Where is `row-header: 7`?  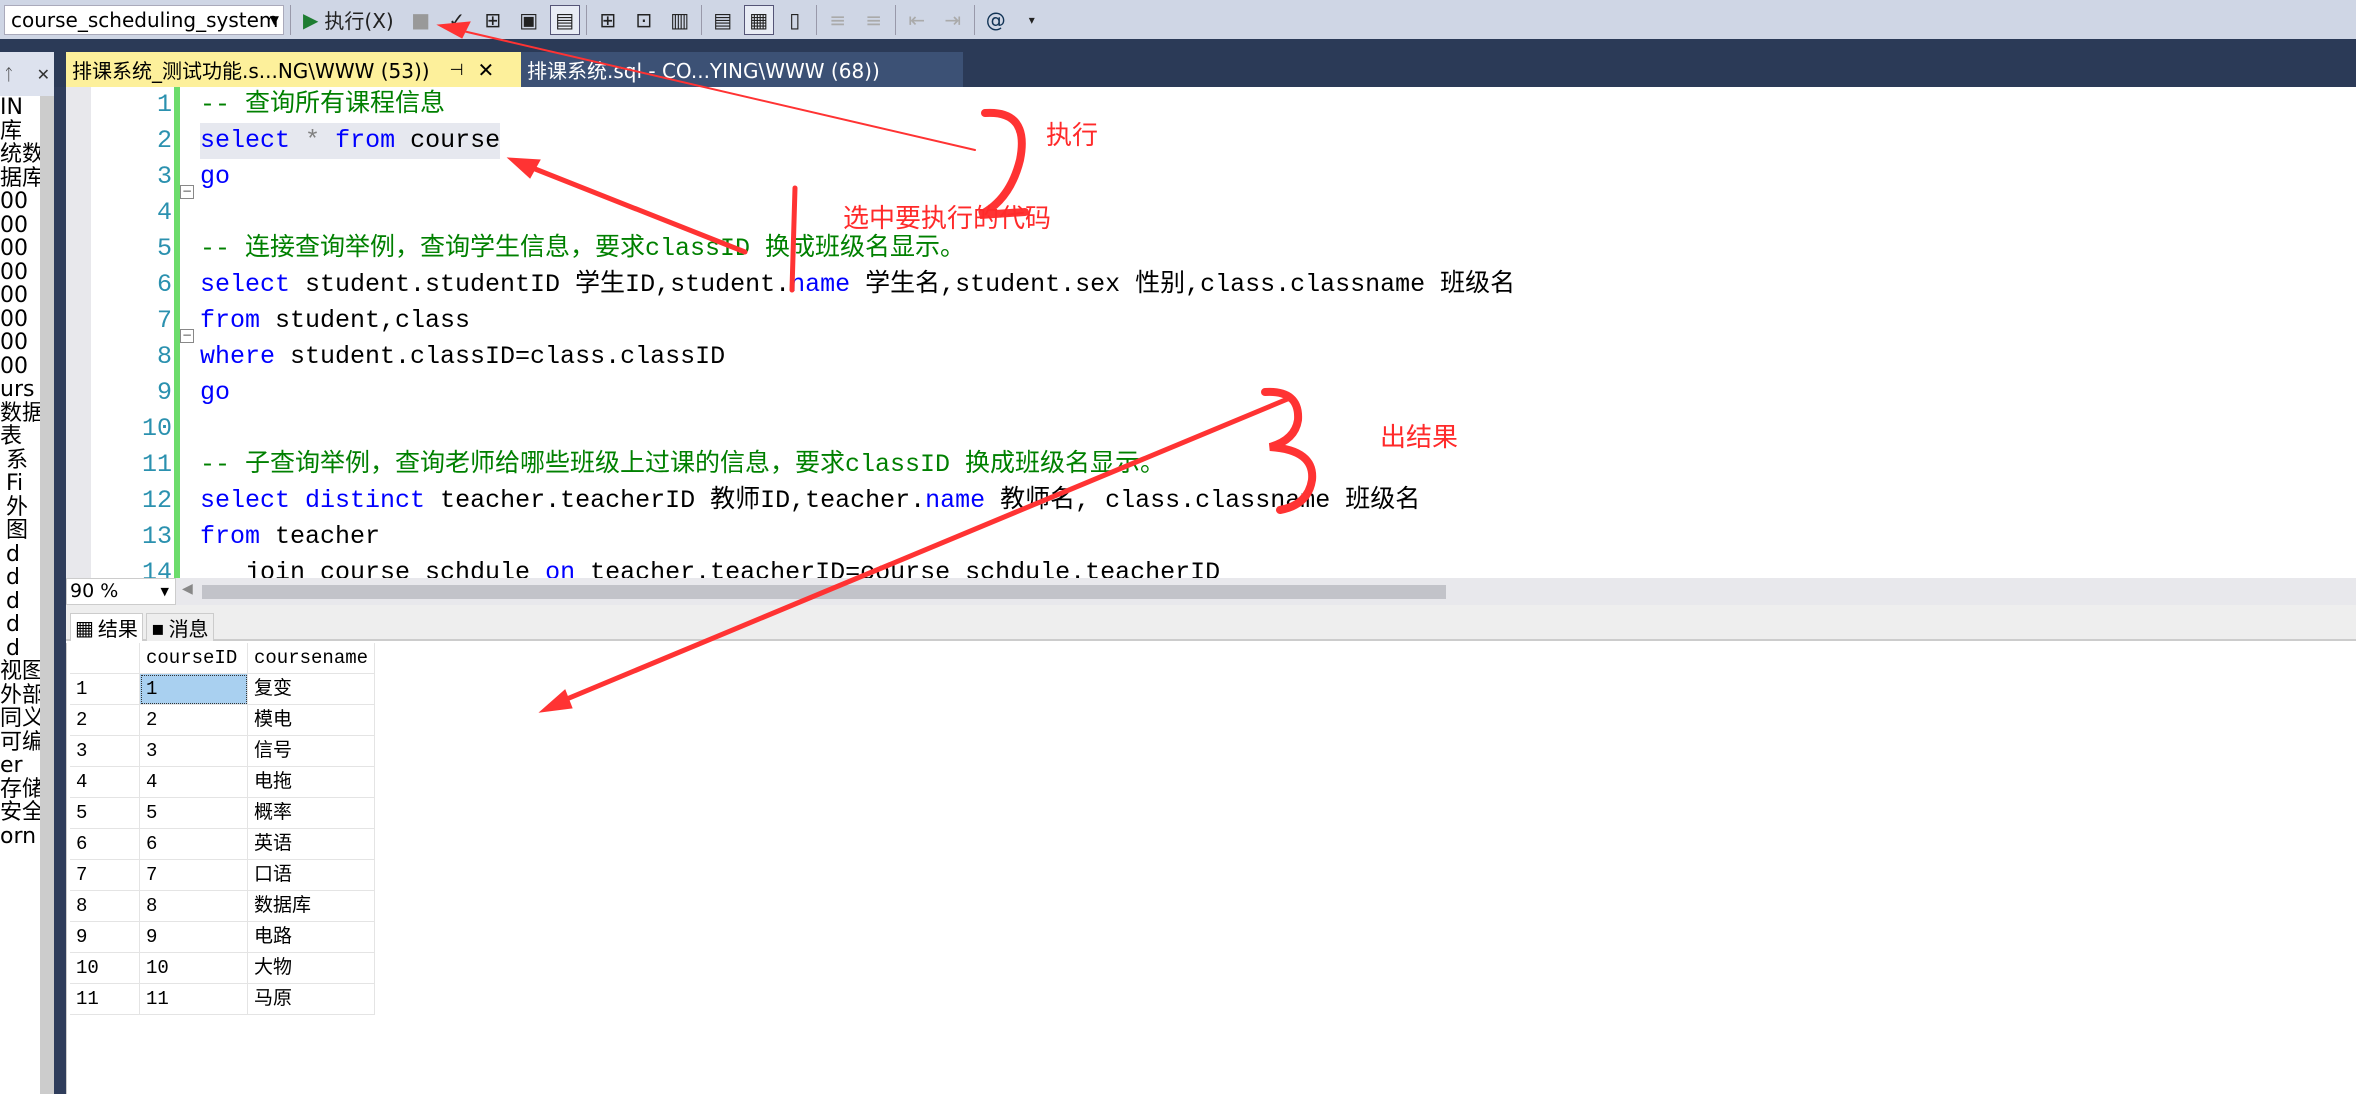
row-header: 7 is located at coordinates (105, 875).